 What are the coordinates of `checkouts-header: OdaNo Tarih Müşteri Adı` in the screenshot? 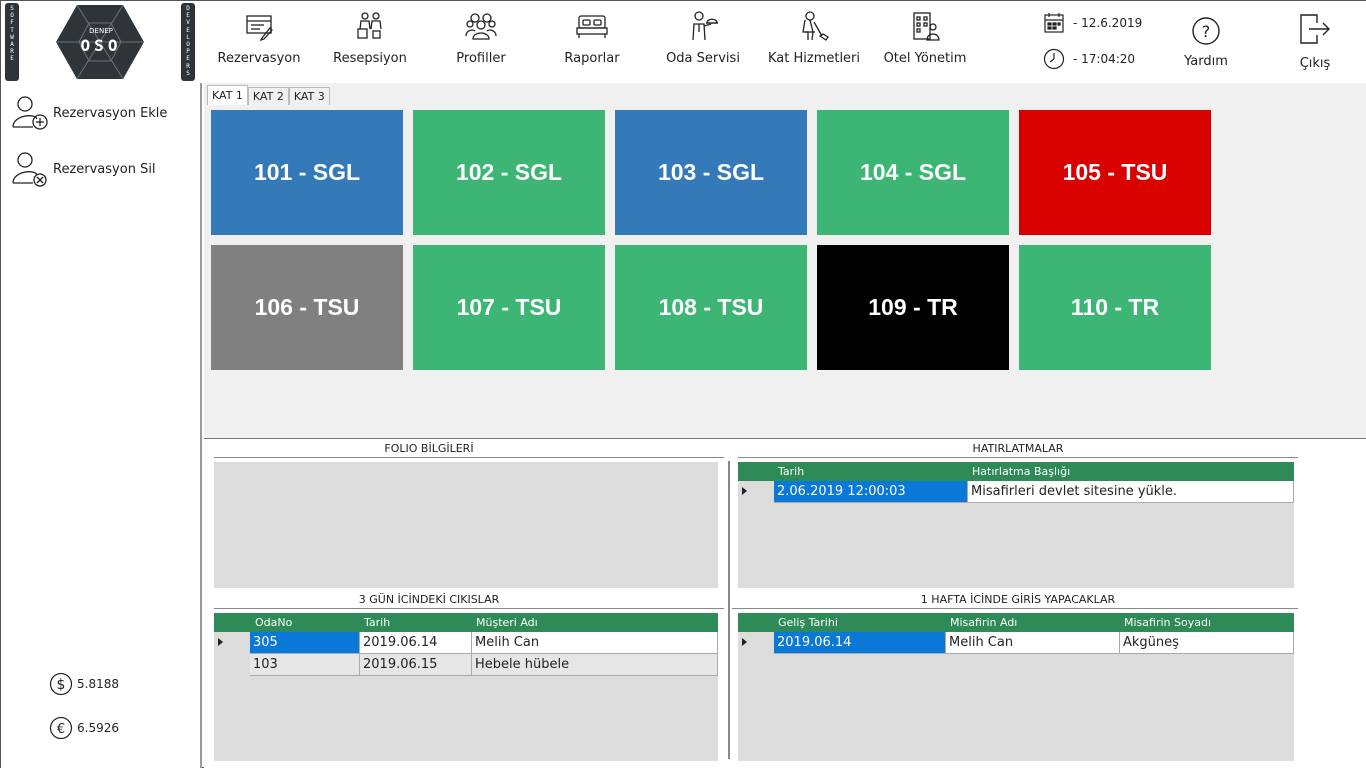 It's located at (466, 622).